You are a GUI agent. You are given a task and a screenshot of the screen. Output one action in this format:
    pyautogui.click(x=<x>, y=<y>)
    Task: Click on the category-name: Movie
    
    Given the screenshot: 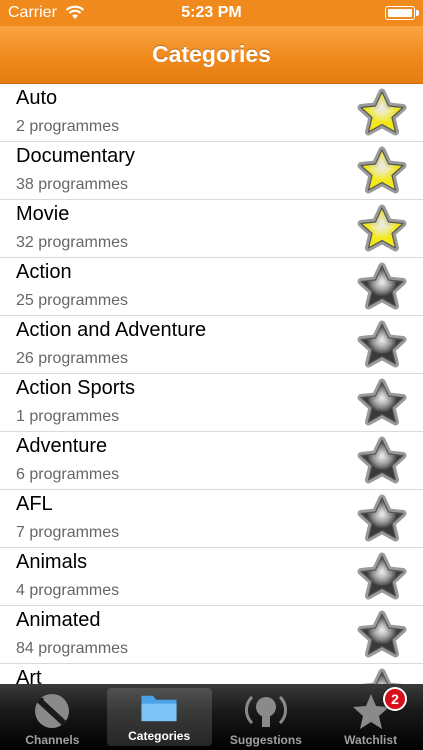 What is the action you would take?
    pyautogui.click(x=43, y=214)
    